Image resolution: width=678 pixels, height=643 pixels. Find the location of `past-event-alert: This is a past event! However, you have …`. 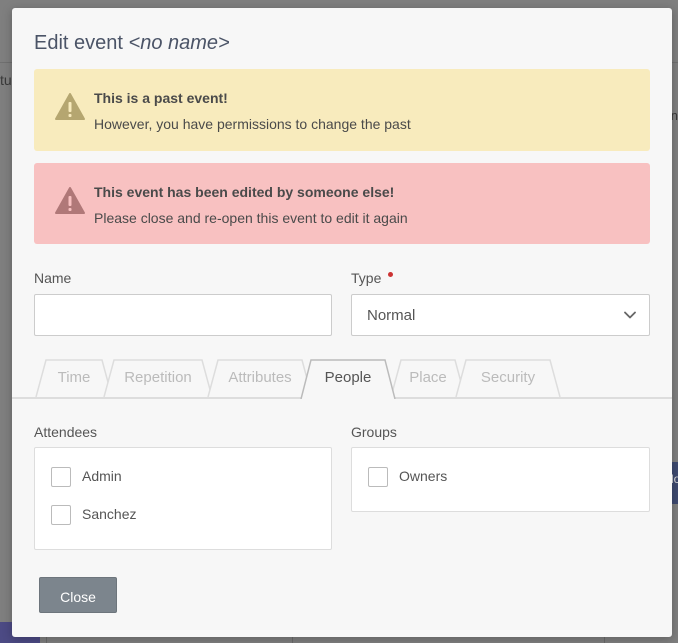

past-event-alert: This is a past event! However, you have … is located at coordinates (342, 110).